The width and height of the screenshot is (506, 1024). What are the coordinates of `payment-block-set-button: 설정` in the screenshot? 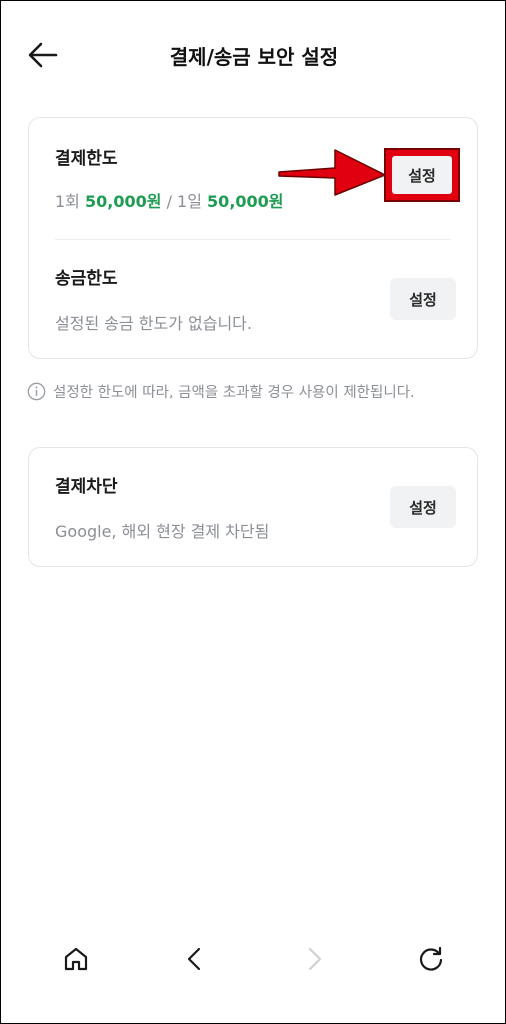 It's located at (423, 507).